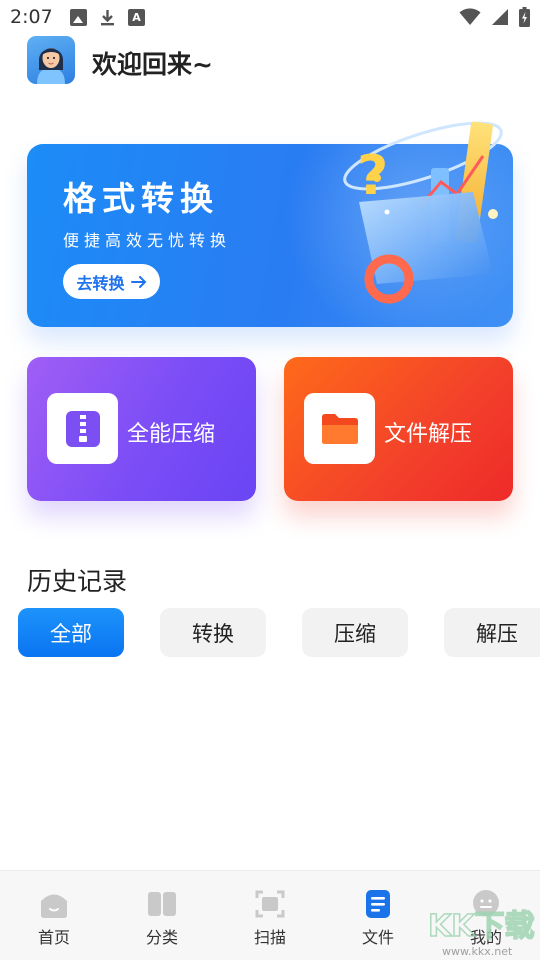 The height and width of the screenshot is (960, 540). I want to click on nav-label-category: 分类, so click(161, 937).